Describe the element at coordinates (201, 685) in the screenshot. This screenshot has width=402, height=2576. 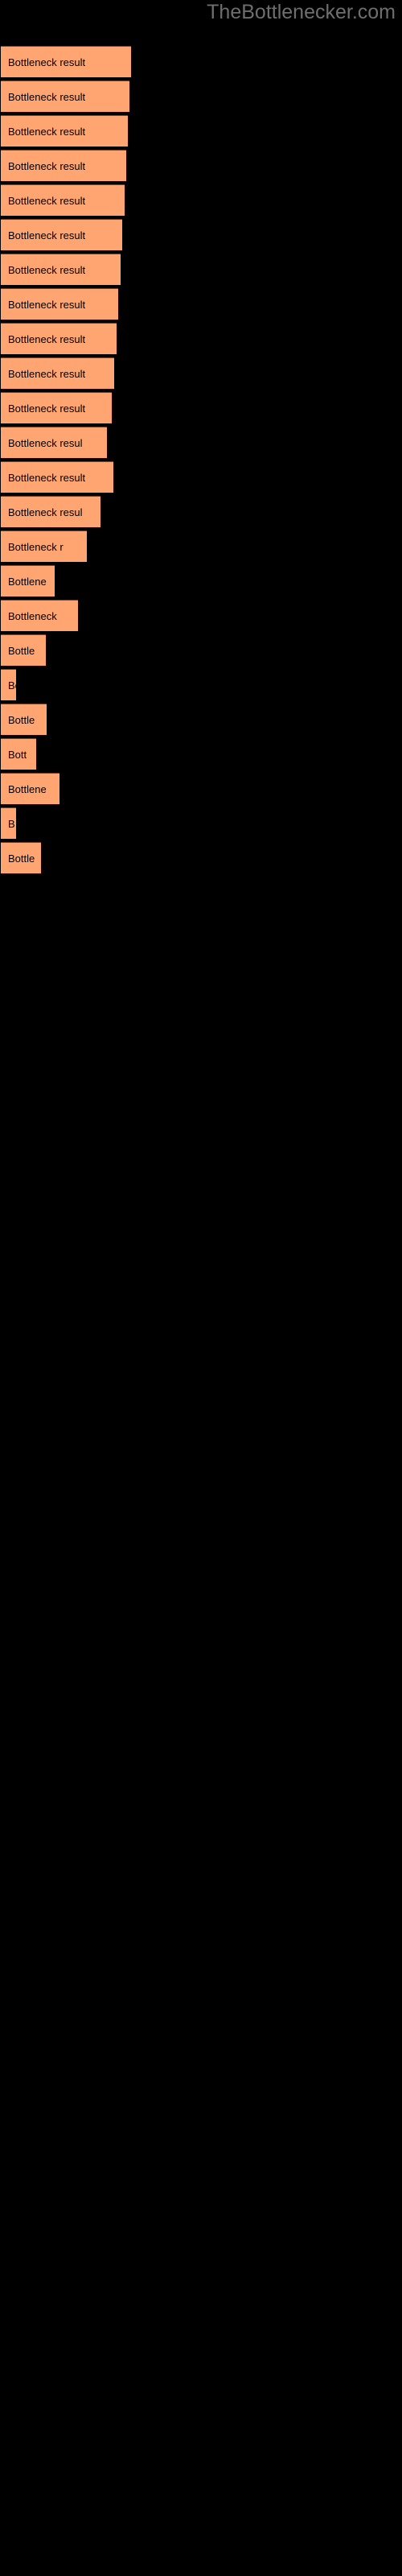
I see `bar-row: Bo` at that location.